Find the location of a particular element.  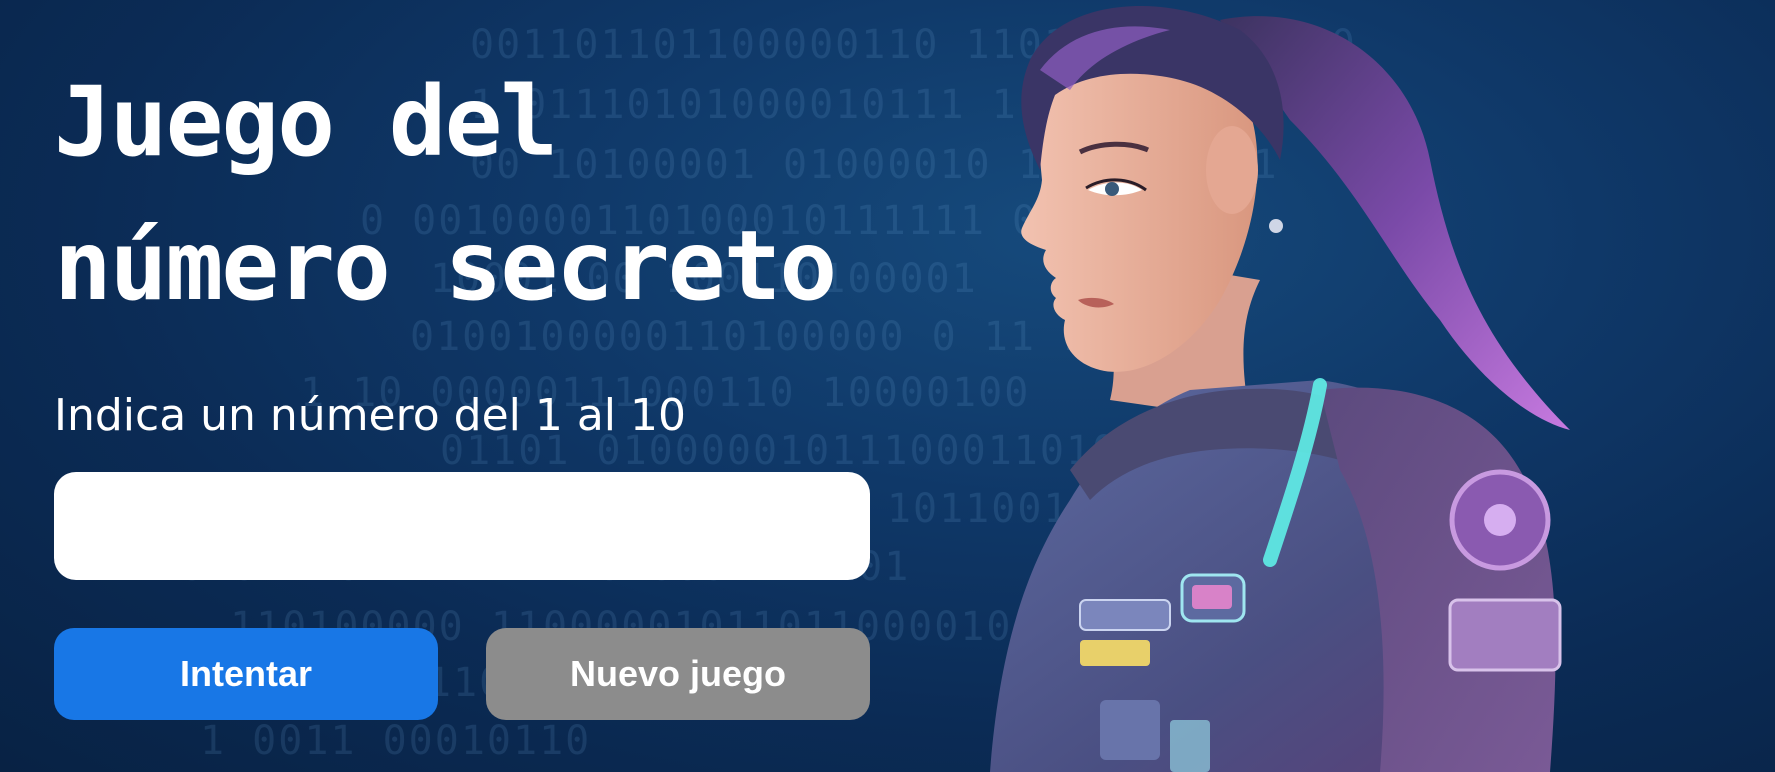

chest-device-screen is located at coordinates (1212, 597).